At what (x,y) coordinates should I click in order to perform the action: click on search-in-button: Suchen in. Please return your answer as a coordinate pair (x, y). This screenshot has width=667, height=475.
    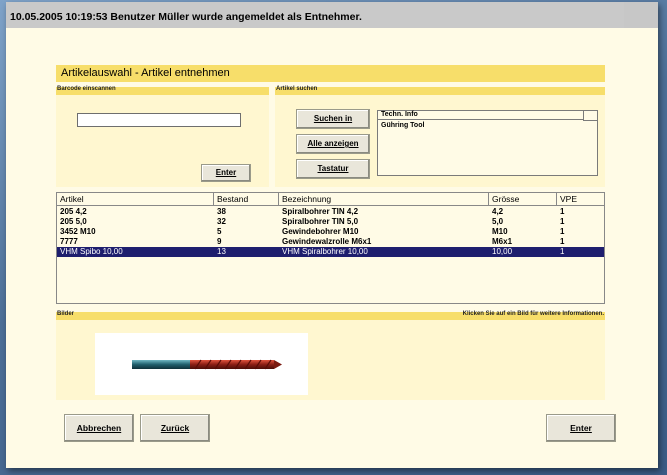
    Looking at the image, I should click on (333, 119).